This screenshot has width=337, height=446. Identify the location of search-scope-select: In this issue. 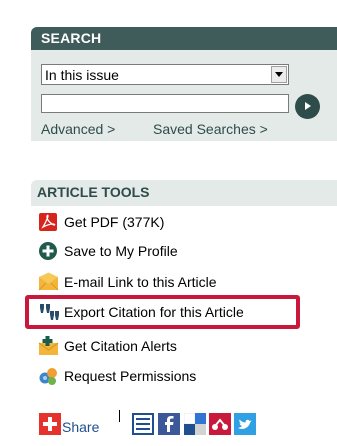
(165, 74).